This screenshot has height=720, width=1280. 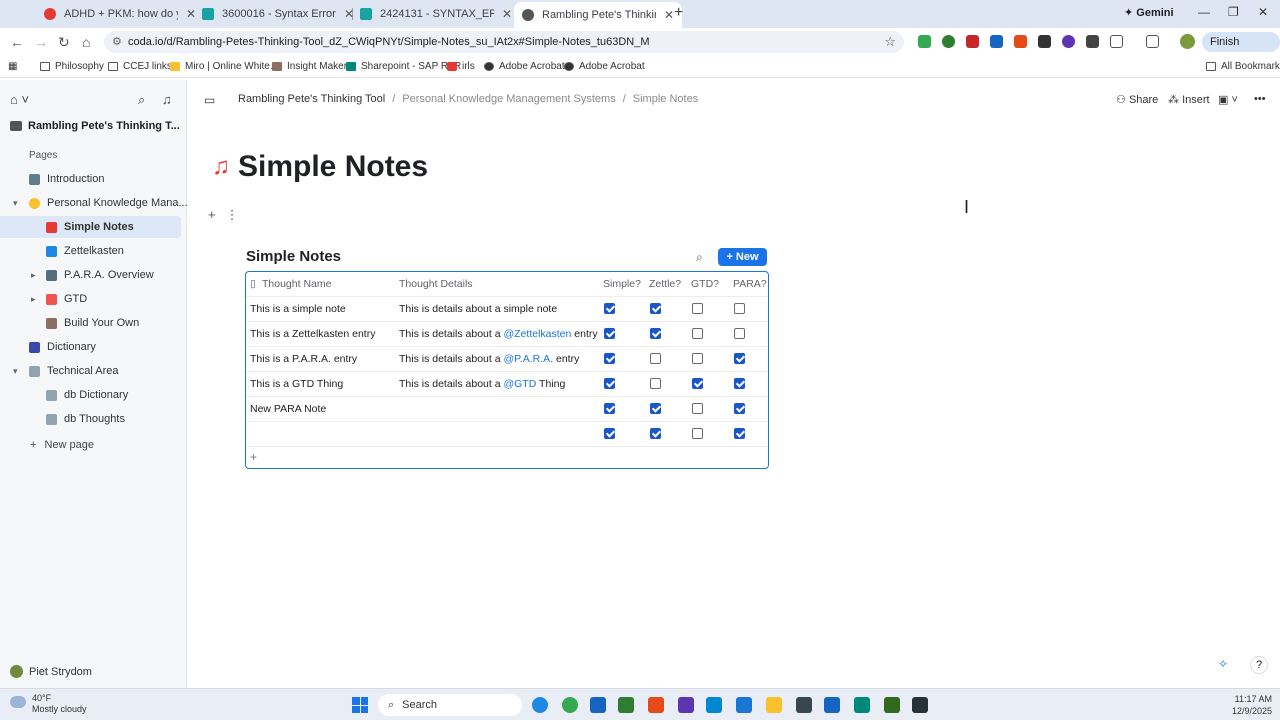 I want to click on gemini-button: ✦ Gemini, so click(x=1149, y=12).